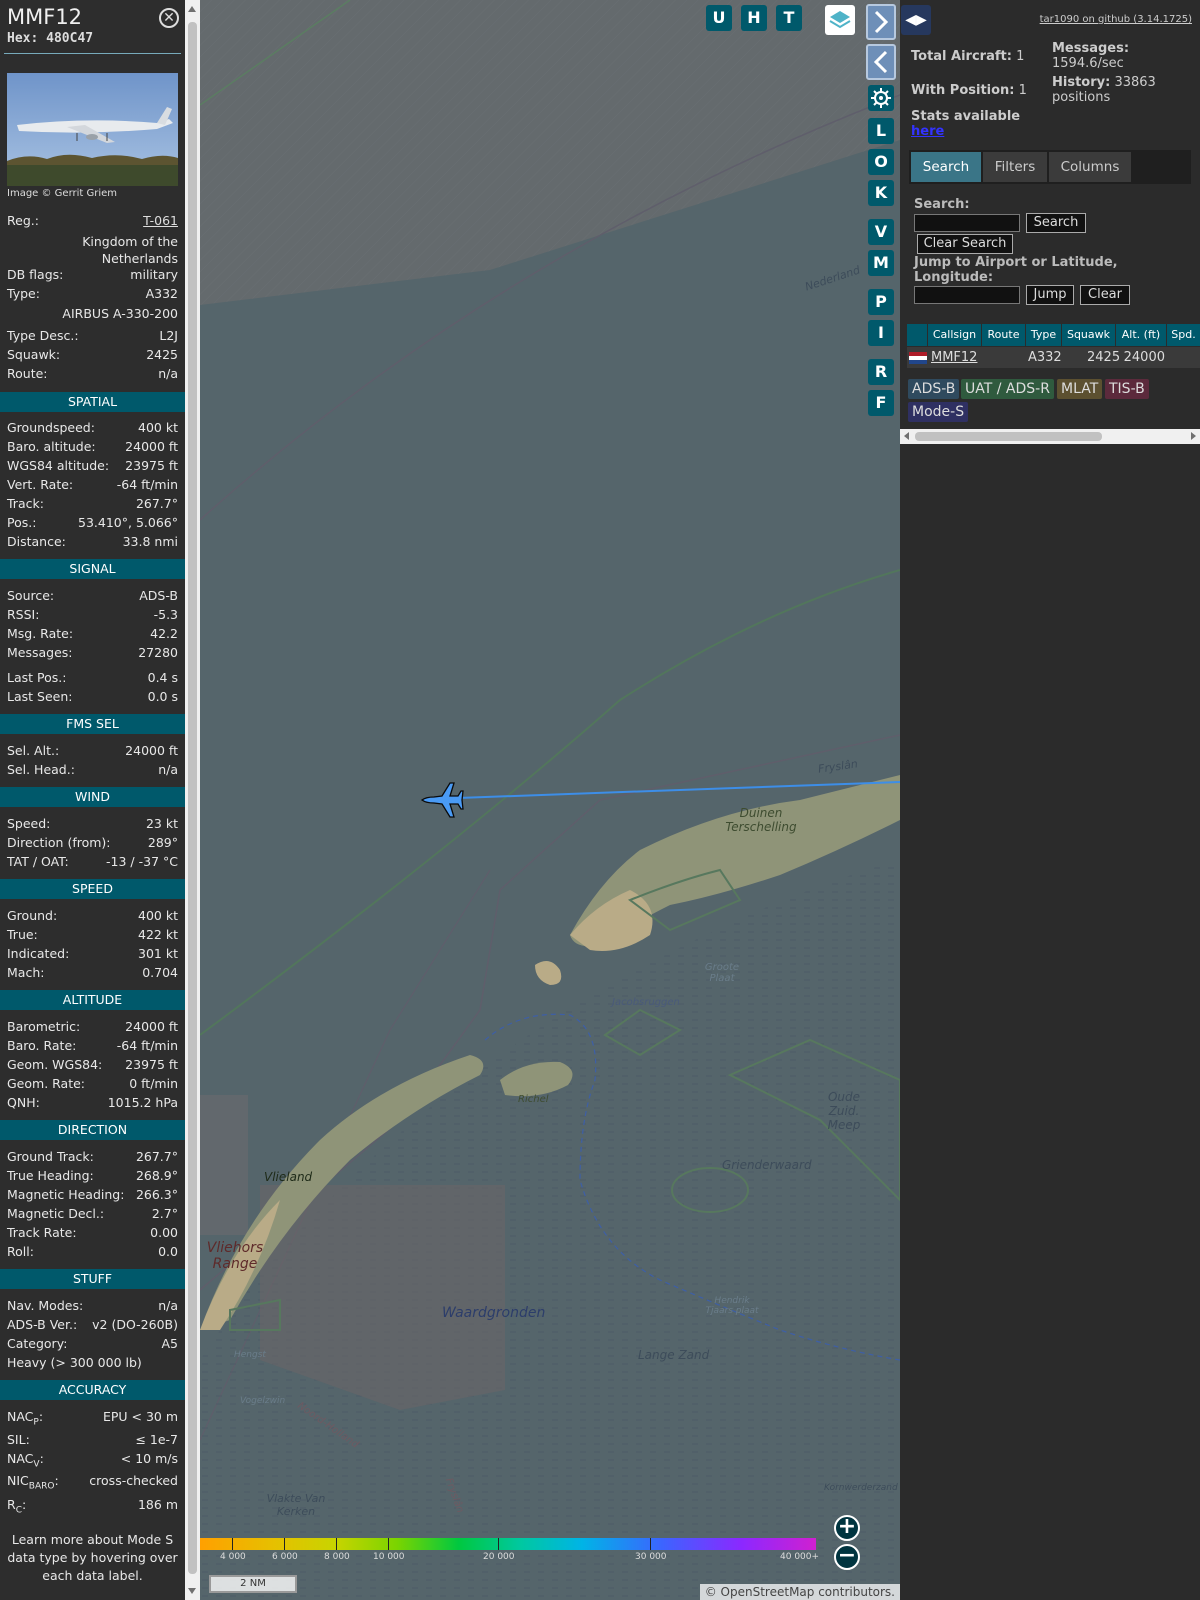  What do you see at coordinates (55, 1064) in the screenshot?
I see `info-label: Geom. WGS84:` at bounding box center [55, 1064].